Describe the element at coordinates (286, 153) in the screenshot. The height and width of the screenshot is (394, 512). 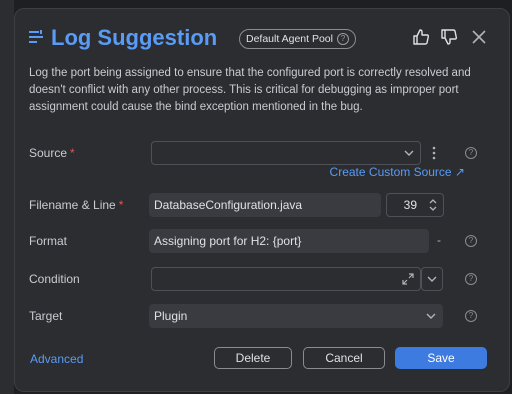
I see `source-select` at that location.